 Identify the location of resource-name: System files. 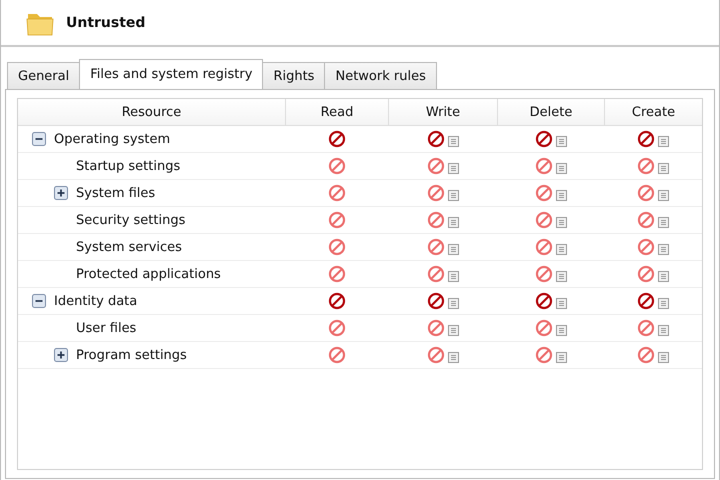
(116, 193).